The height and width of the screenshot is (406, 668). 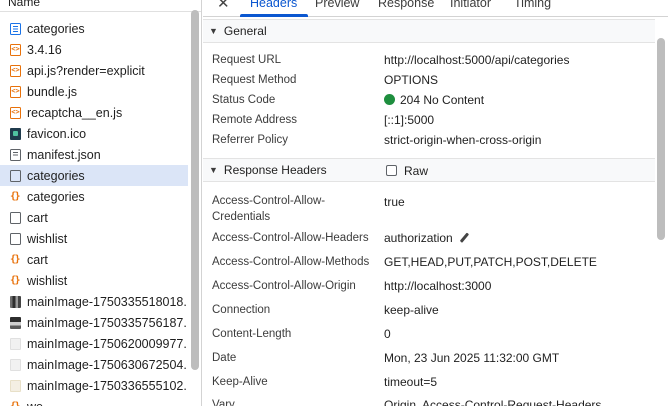 What do you see at coordinates (406, 5) in the screenshot?
I see `tab-response: Response` at bounding box center [406, 5].